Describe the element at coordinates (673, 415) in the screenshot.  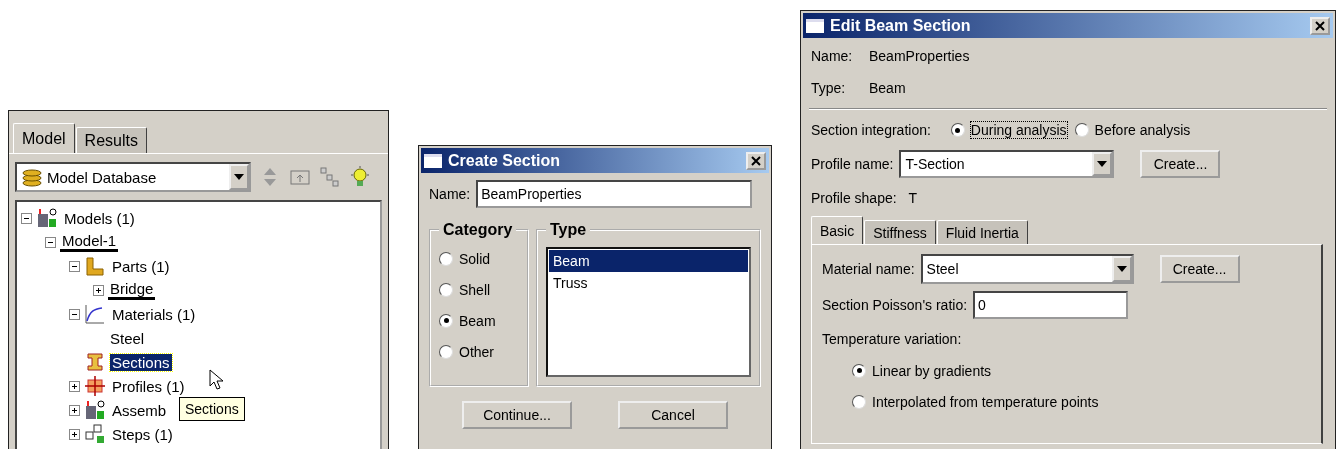
I see `cancel-button: Cancel` at that location.